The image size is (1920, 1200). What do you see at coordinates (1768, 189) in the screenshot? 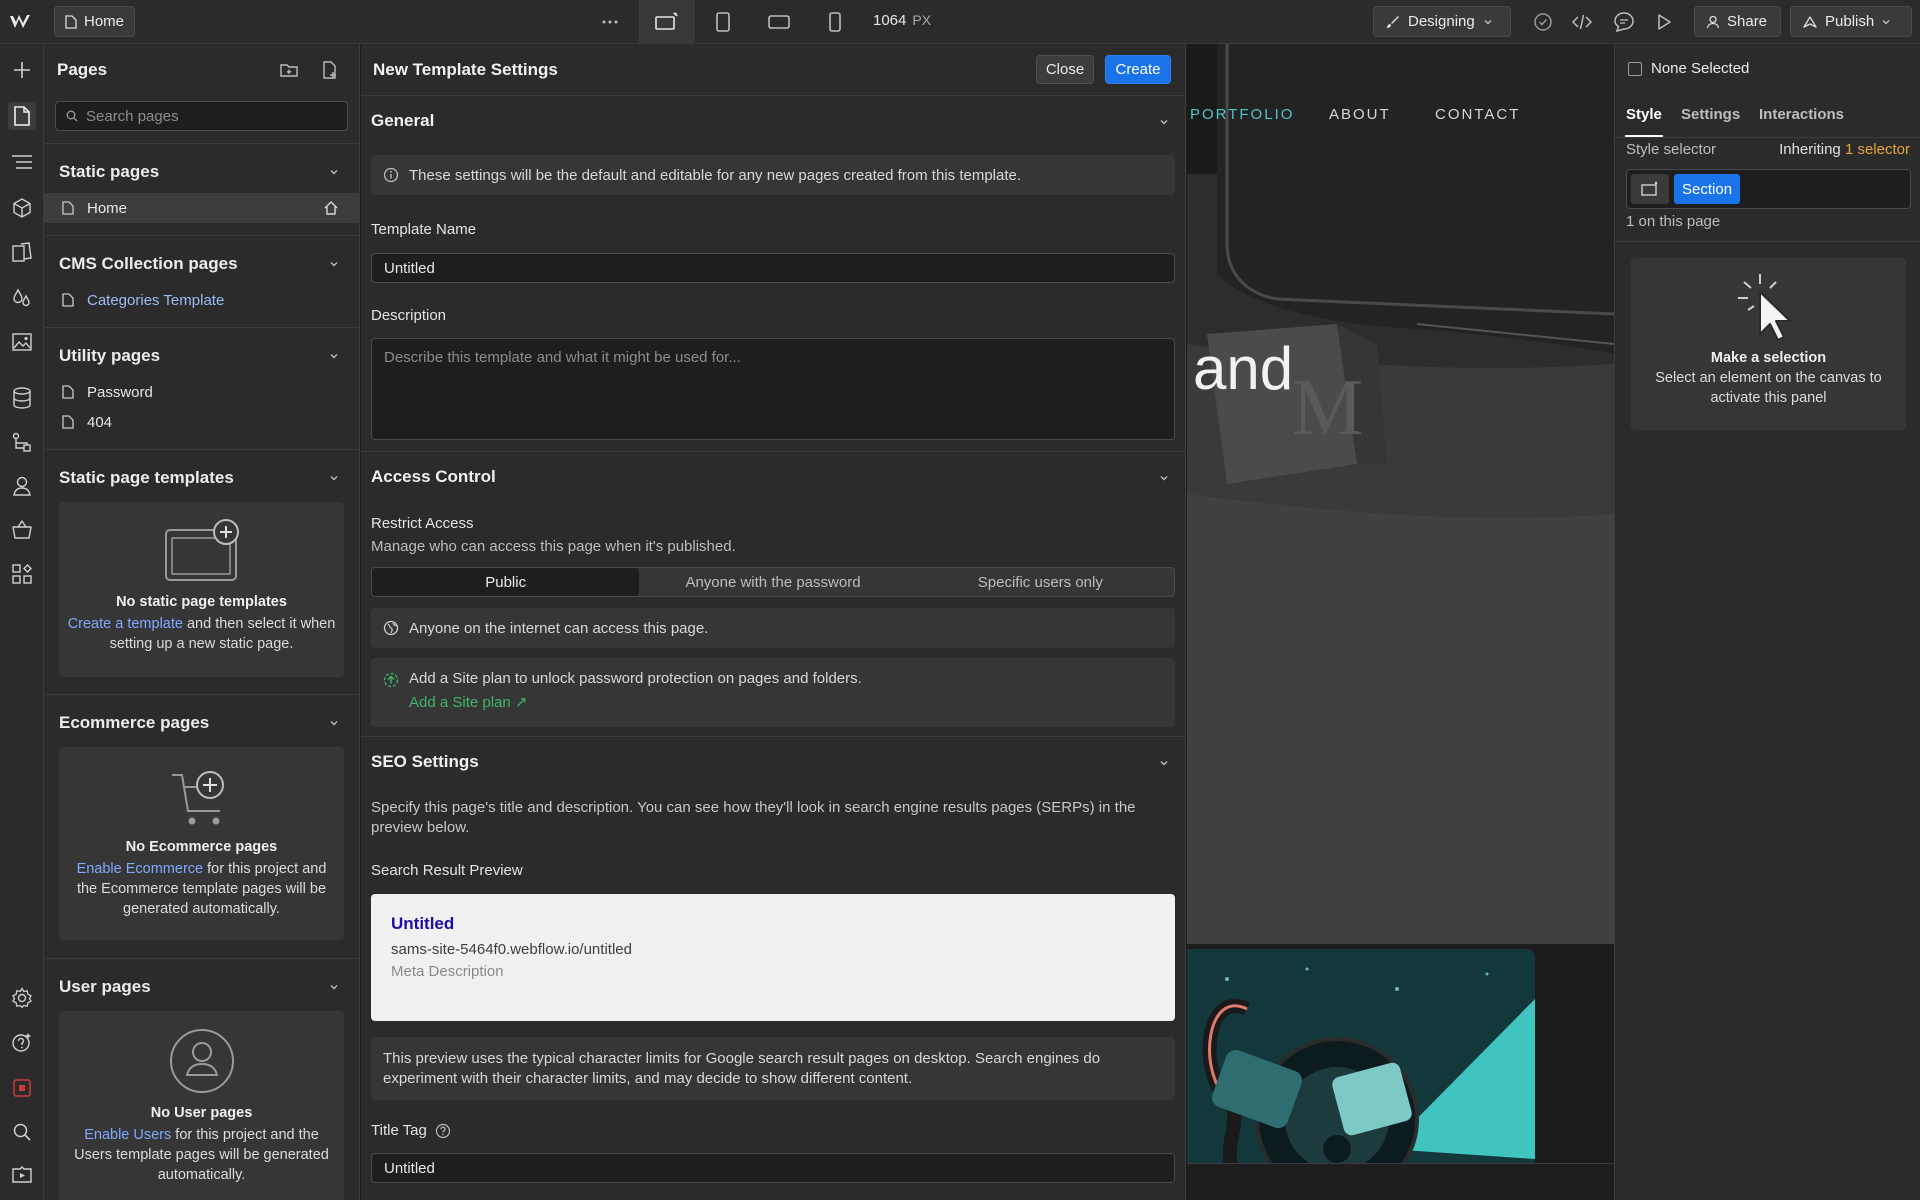
I see `style-selector-input: Section` at bounding box center [1768, 189].